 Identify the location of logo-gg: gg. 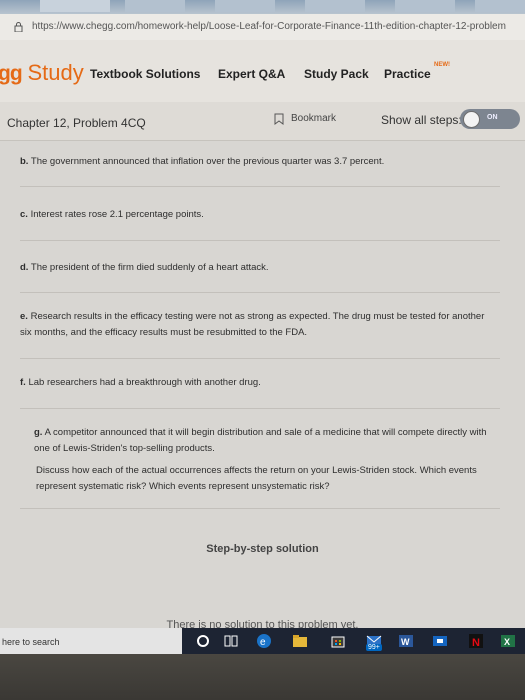
(11, 73).